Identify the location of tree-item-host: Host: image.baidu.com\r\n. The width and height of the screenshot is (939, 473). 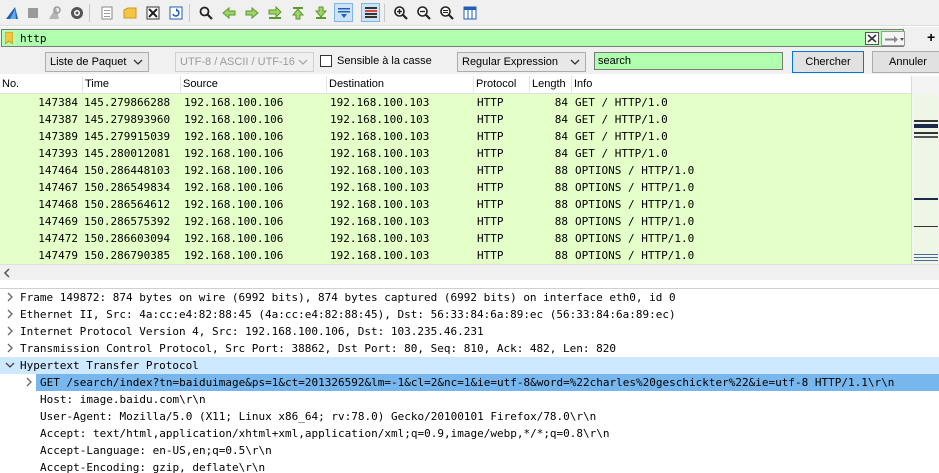
(469, 399).